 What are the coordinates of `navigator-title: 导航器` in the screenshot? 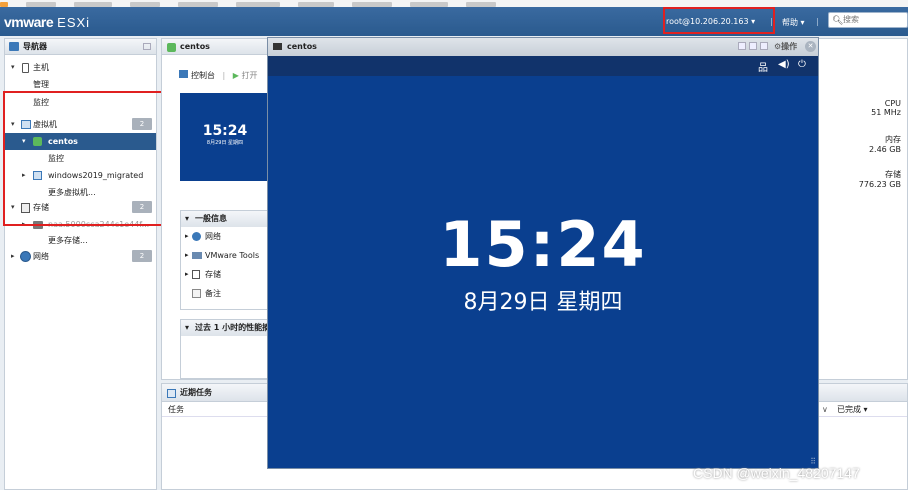 It's located at (35, 46).